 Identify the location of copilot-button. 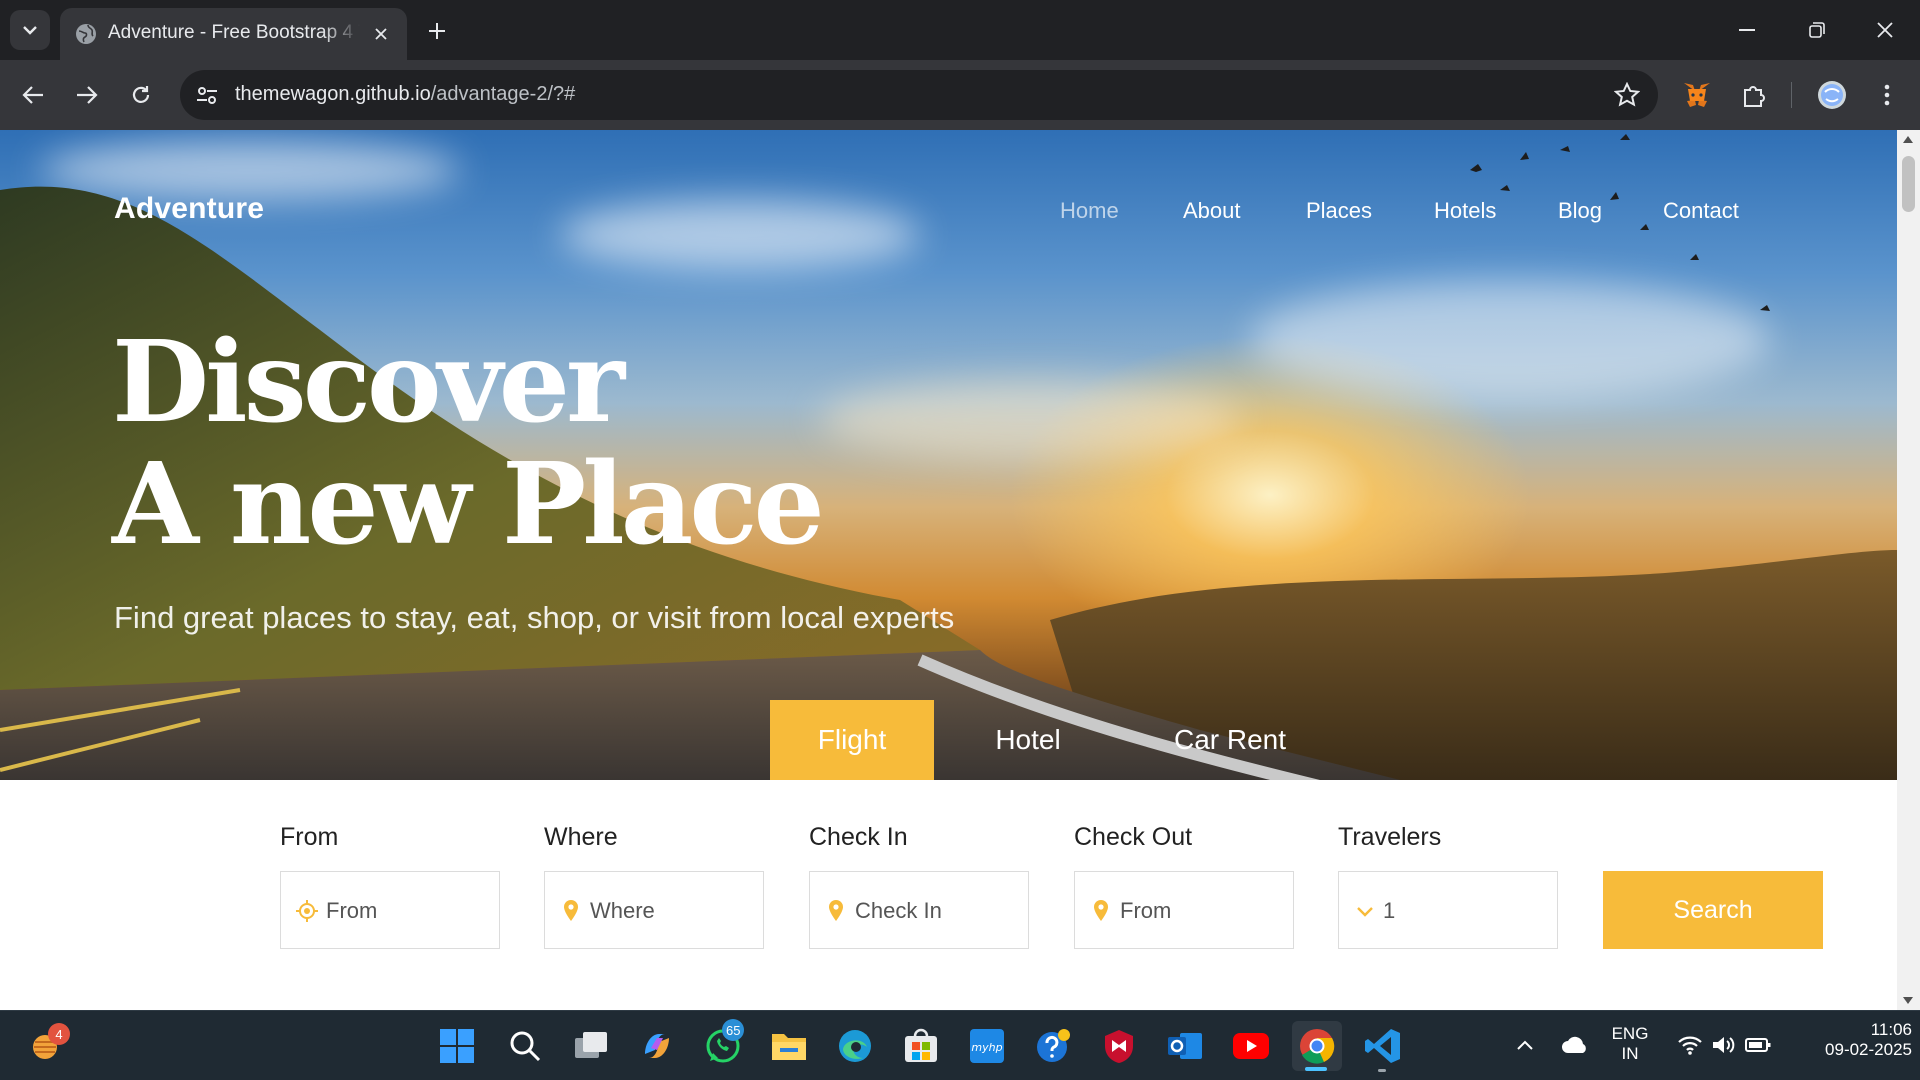
(657, 1046).